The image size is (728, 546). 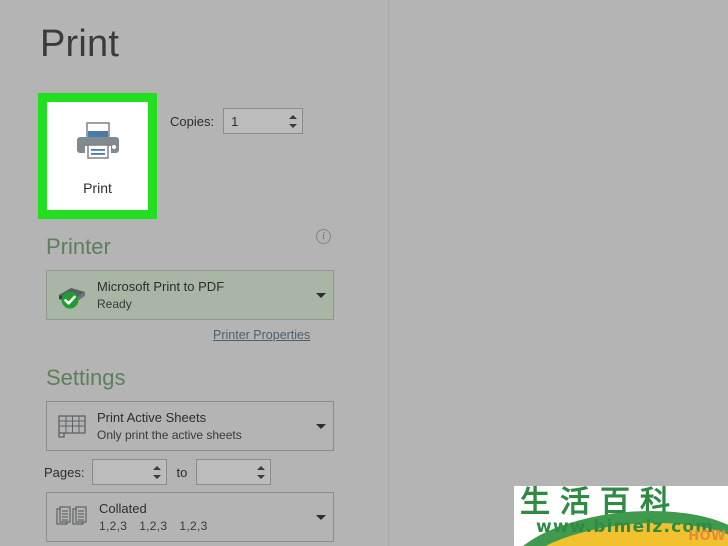 I want to click on copies-row: Copies: 1, so click(x=237, y=121).